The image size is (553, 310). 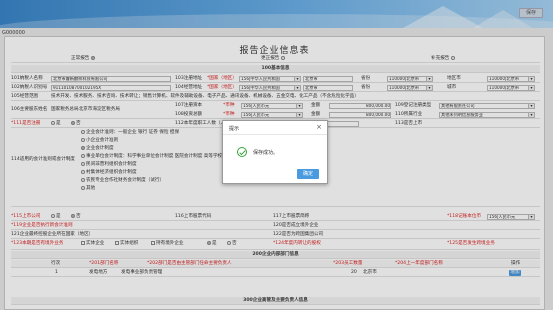 I want to click on dialog-message: 保存成功。, so click(x=266, y=153).